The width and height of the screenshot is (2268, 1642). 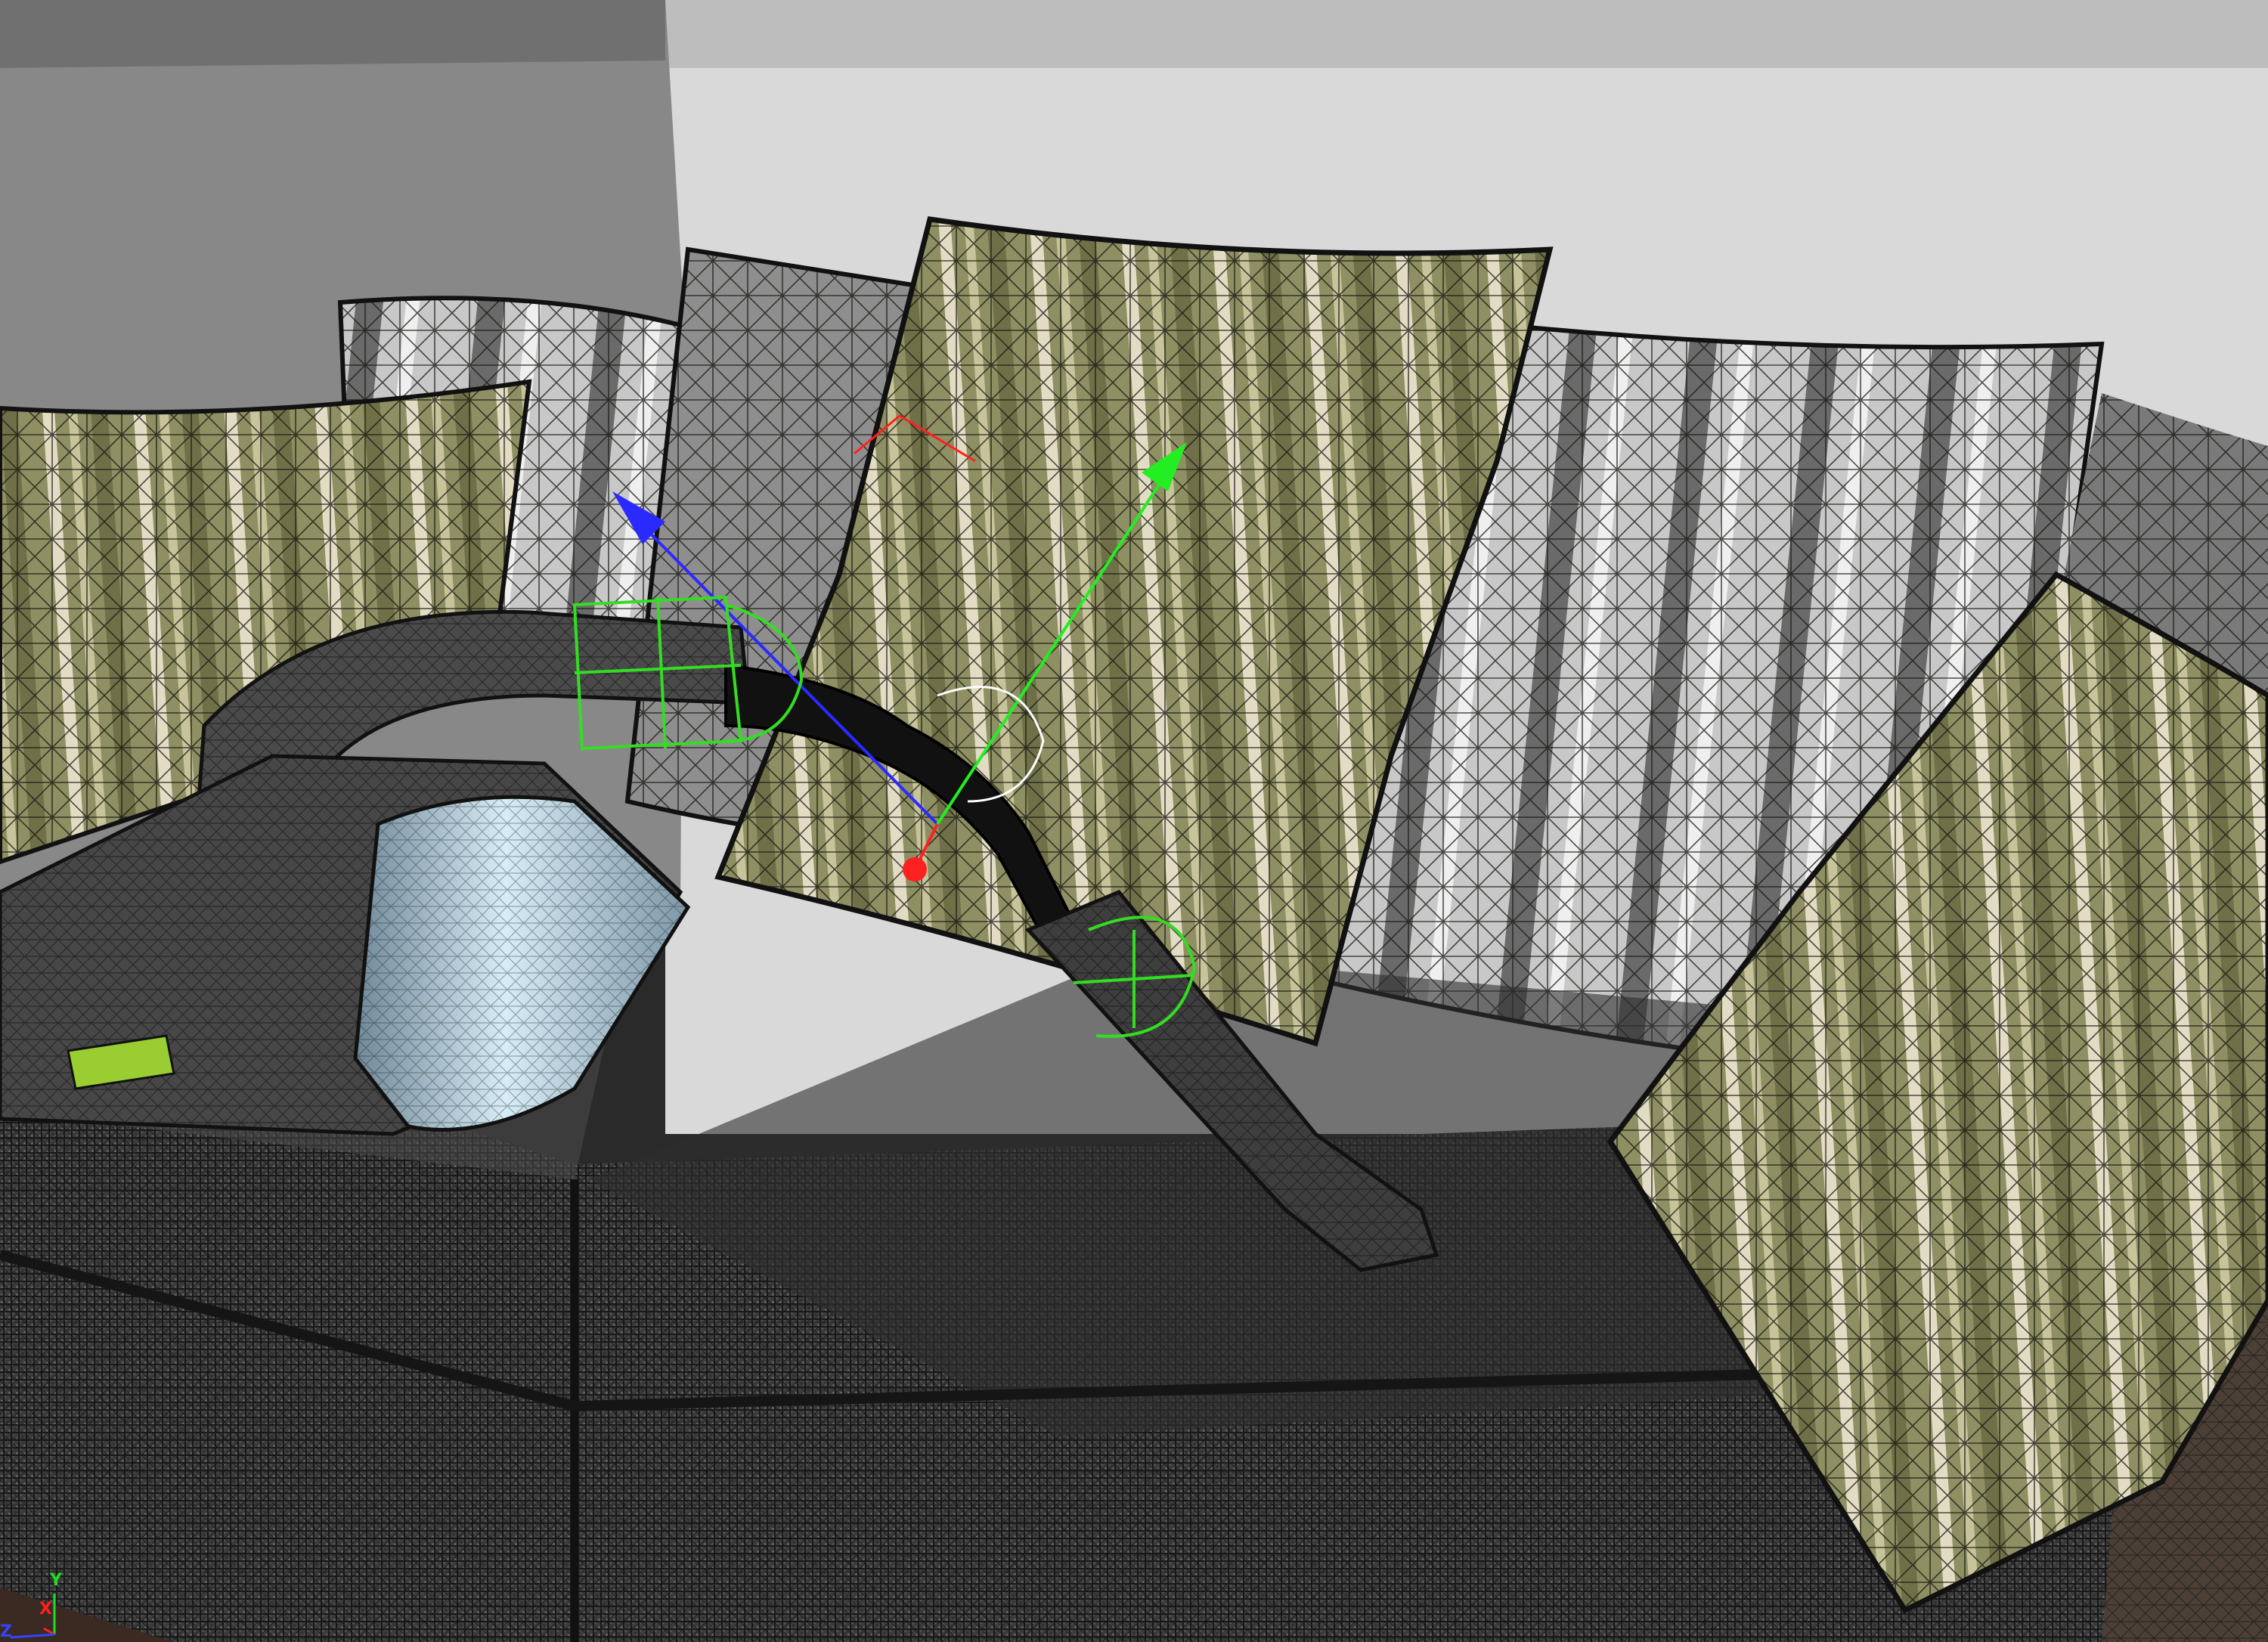 What do you see at coordinates (1466, 34) in the screenshot?
I see `ceiling` at bounding box center [1466, 34].